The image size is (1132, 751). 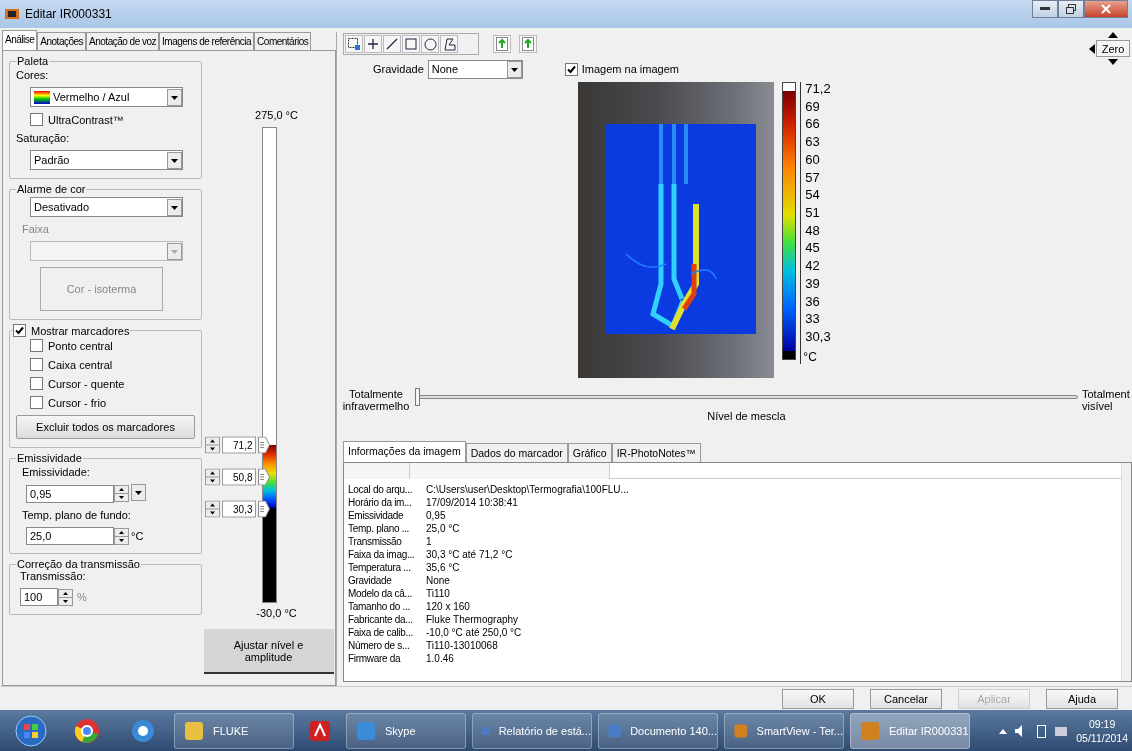 What do you see at coordinates (51, 189) in the screenshot?
I see `group-title: Alarme de cor` at bounding box center [51, 189].